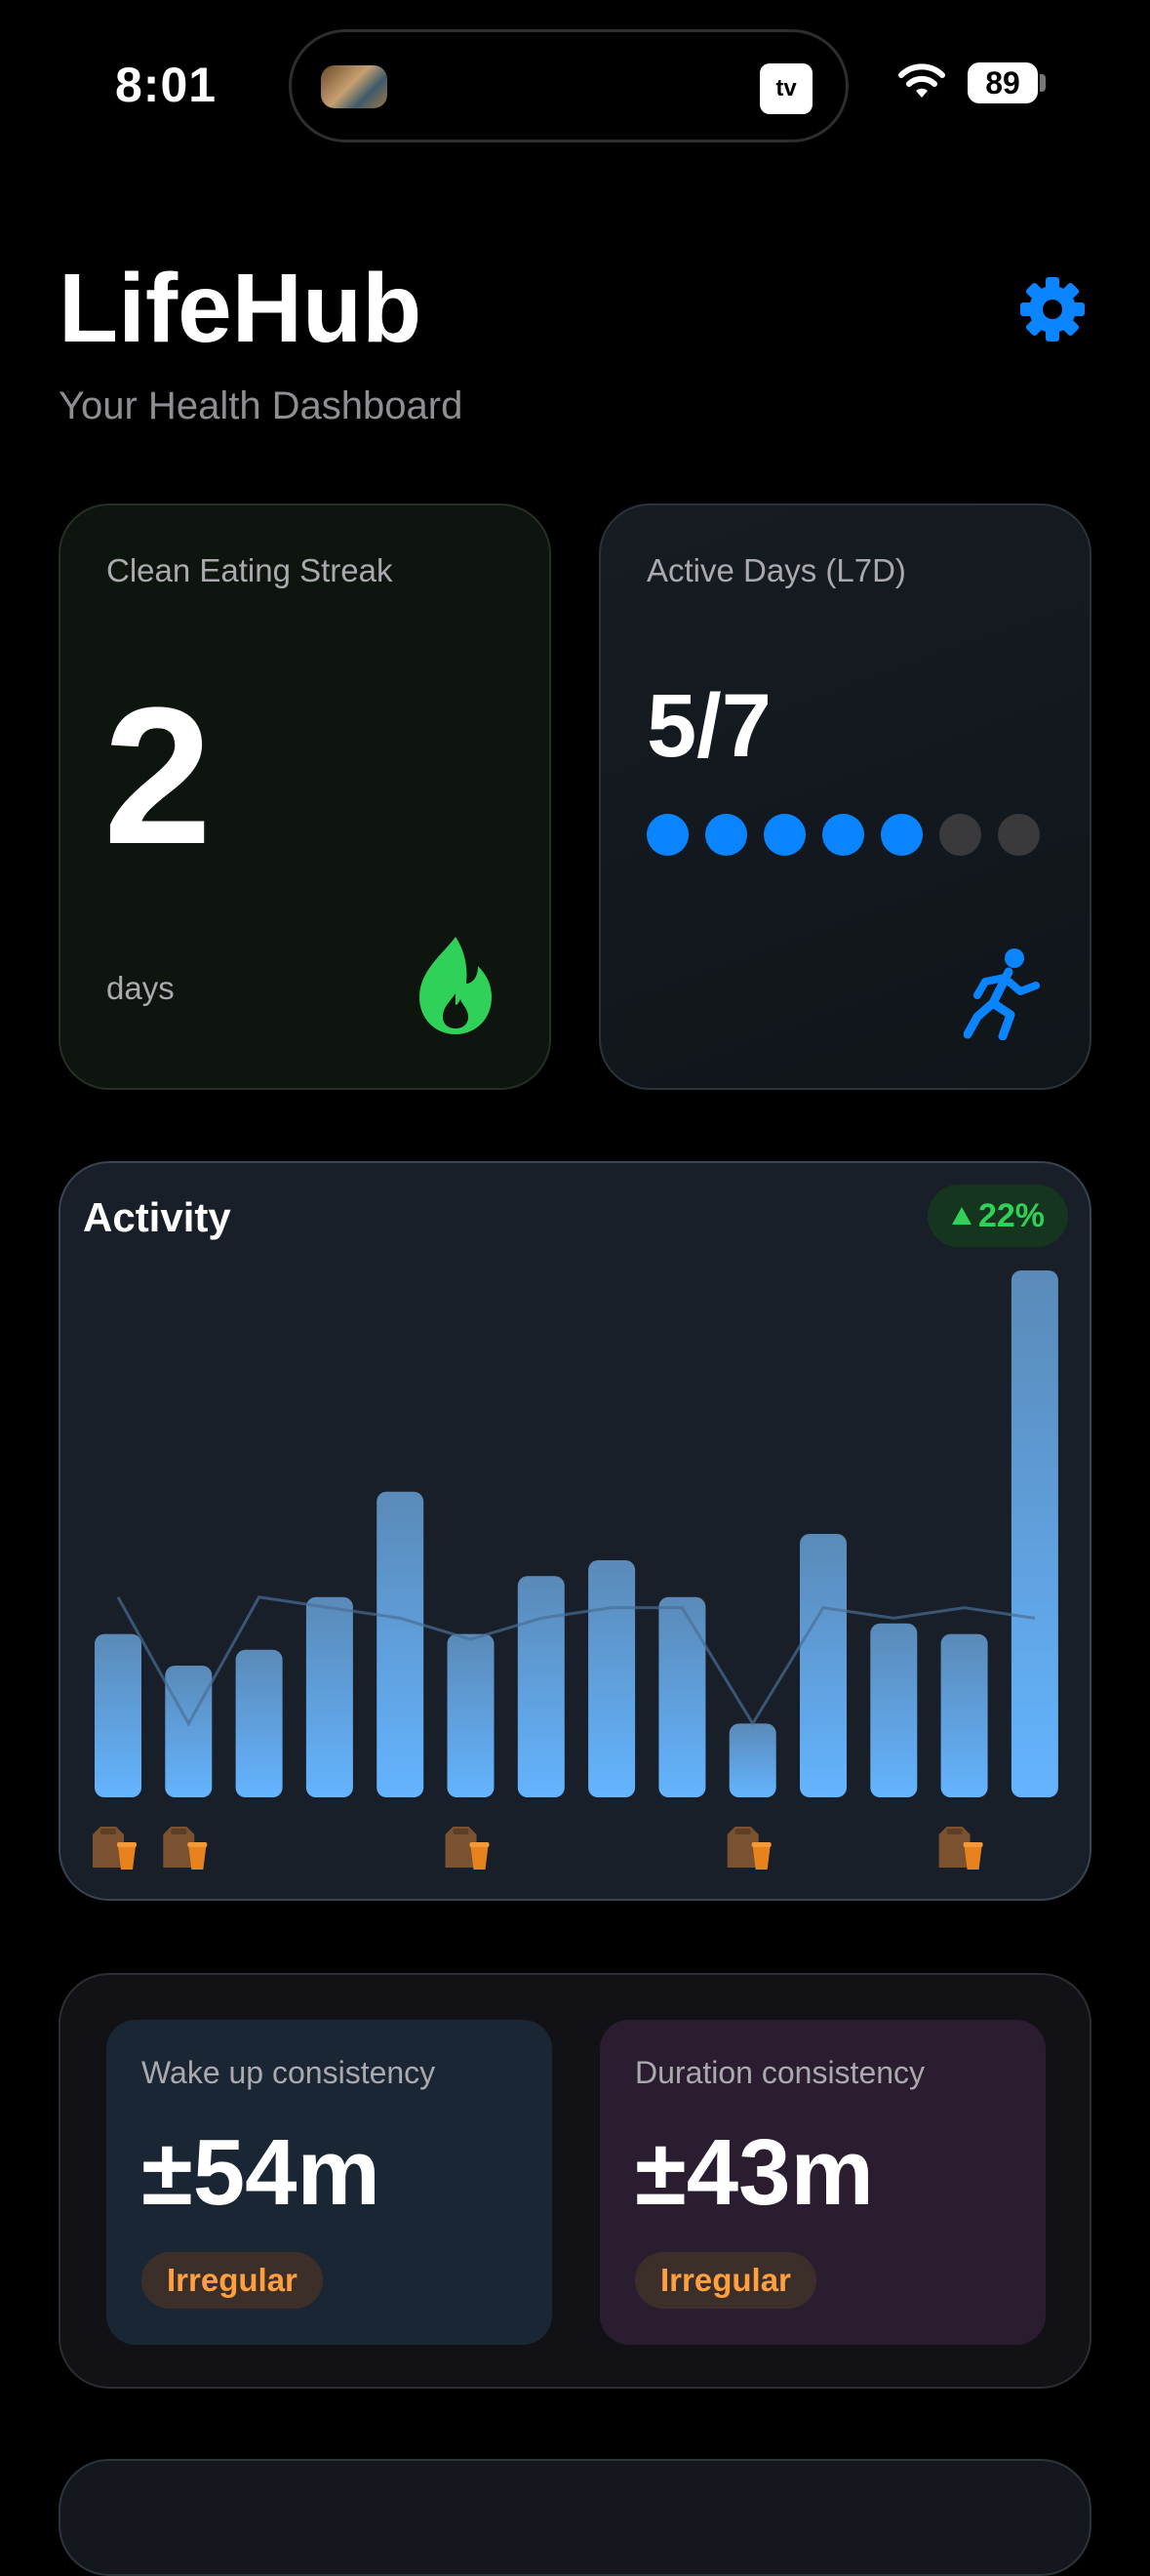  Describe the element at coordinates (776, 570) in the screenshot. I see `active-days-label: Active Days (L7D)` at that location.